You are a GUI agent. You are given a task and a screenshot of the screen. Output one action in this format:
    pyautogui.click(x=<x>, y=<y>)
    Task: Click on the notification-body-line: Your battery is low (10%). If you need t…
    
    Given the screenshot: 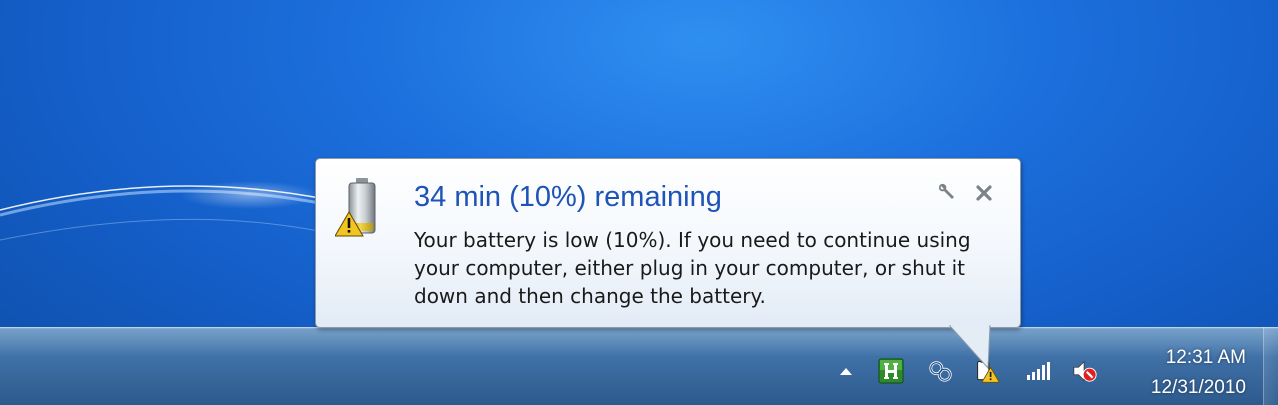 What is the action you would take?
    pyautogui.click(x=692, y=240)
    